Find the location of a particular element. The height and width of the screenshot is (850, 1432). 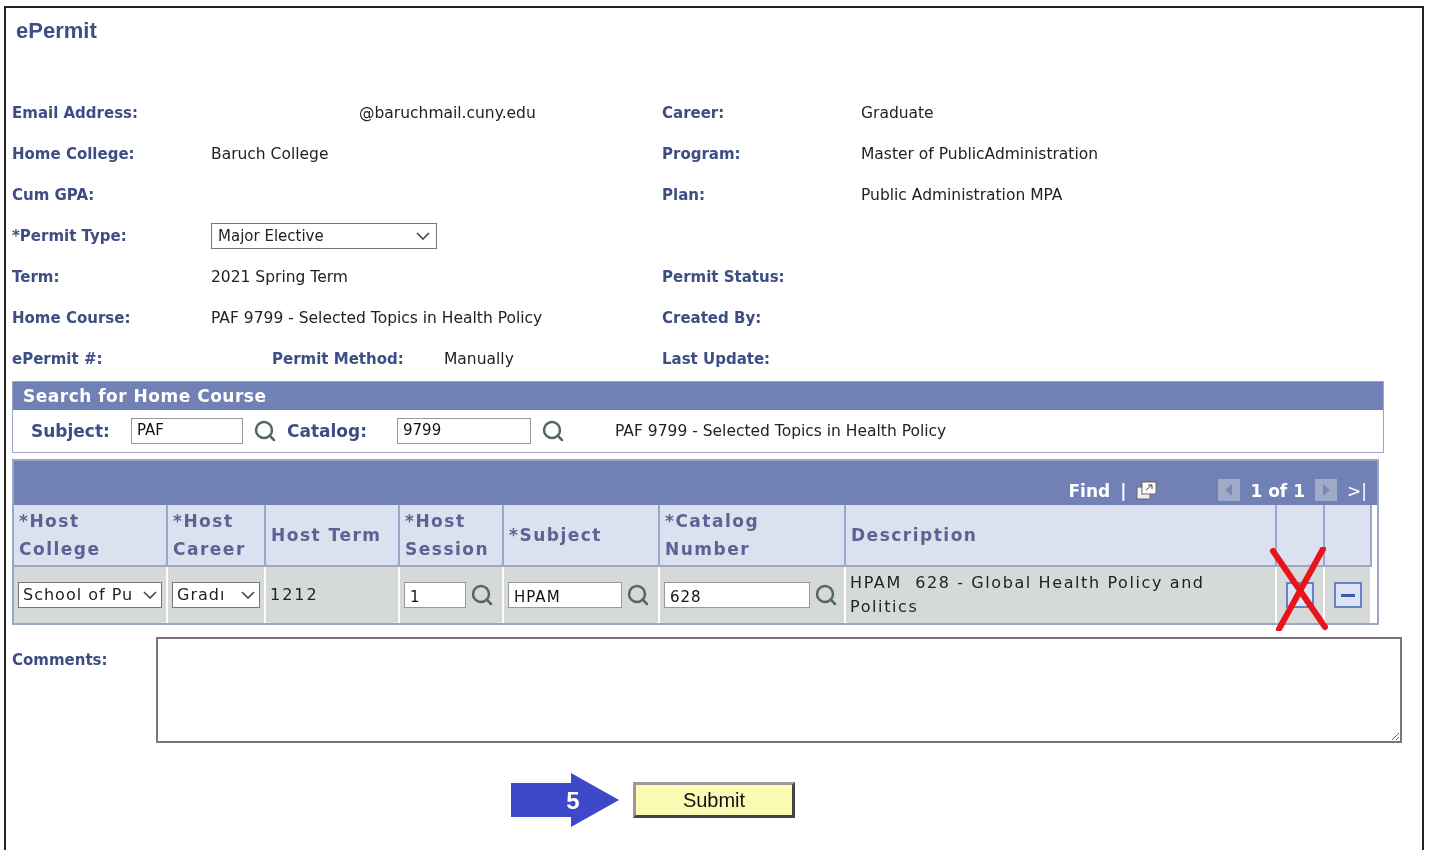

field-label: ePermit #: is located at coordinates (58, 358).